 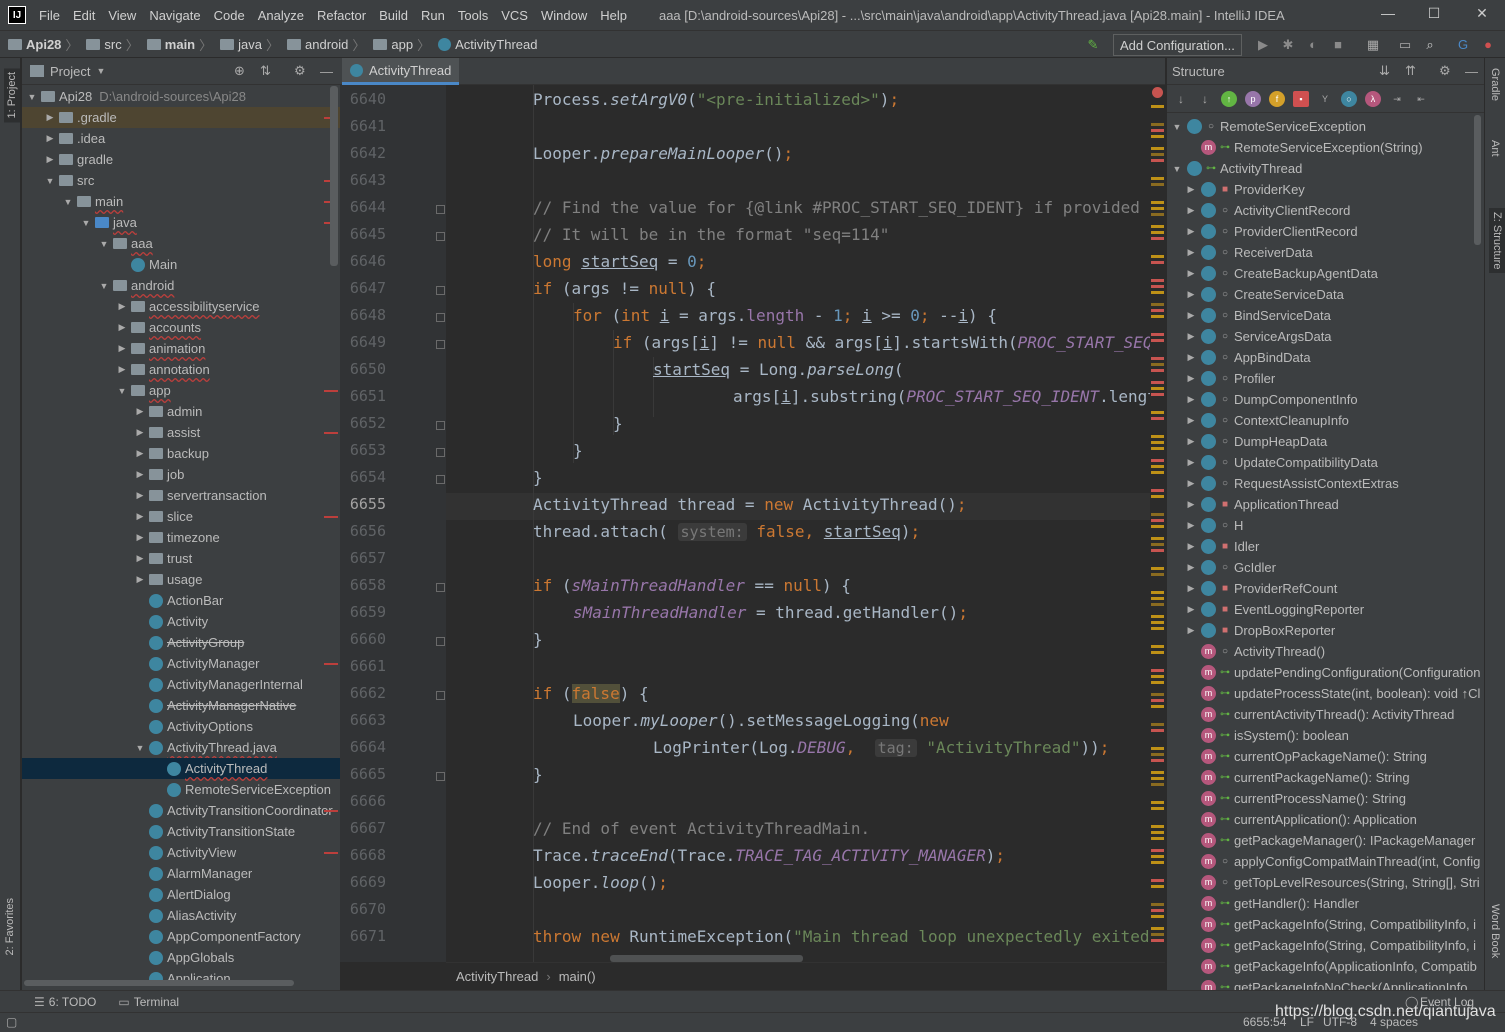 What do you see at coordinates (265, 71) in the screenshot?
I see `collapse-all-icon: ⇅` at bounding box center [265, 71].